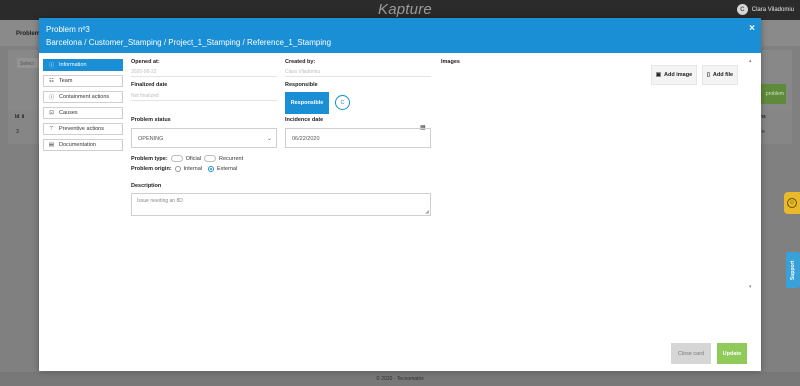 The width and height of the screenshot is (800, 386). What do you see at coordinates (772, 94) in the screenshot?
I see `background-add-problem-button: problem` at bounding box center [772, 94].